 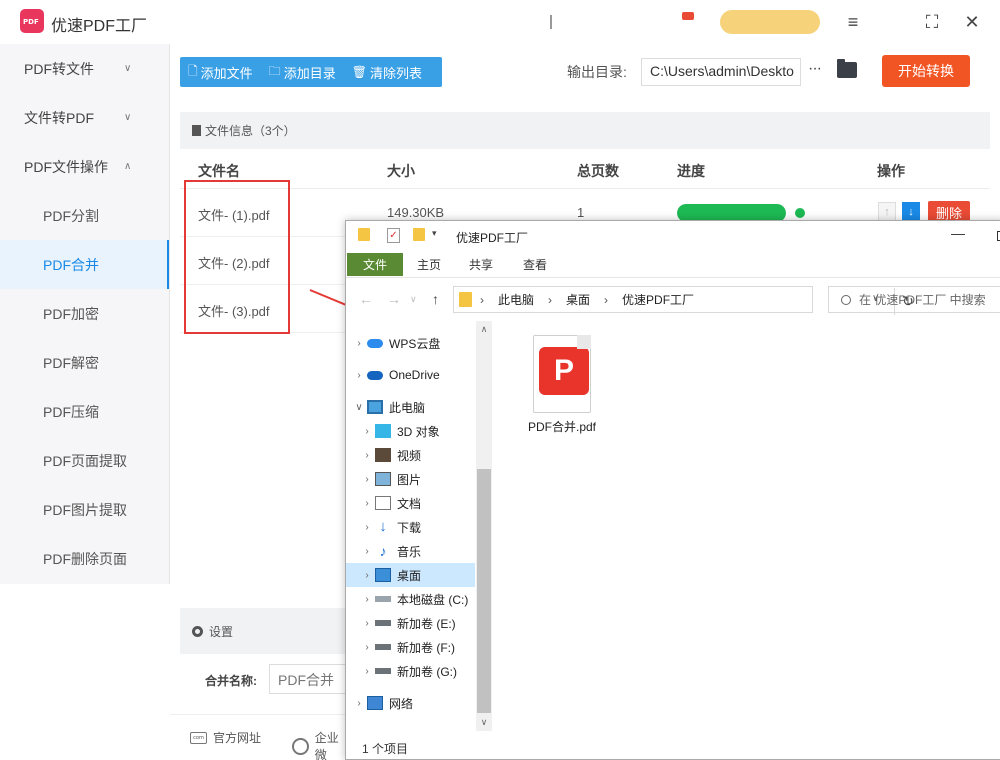 I want to click on sidebar-item-pdf-image-extract: PDF图片提取, so click(x=84, y=509).